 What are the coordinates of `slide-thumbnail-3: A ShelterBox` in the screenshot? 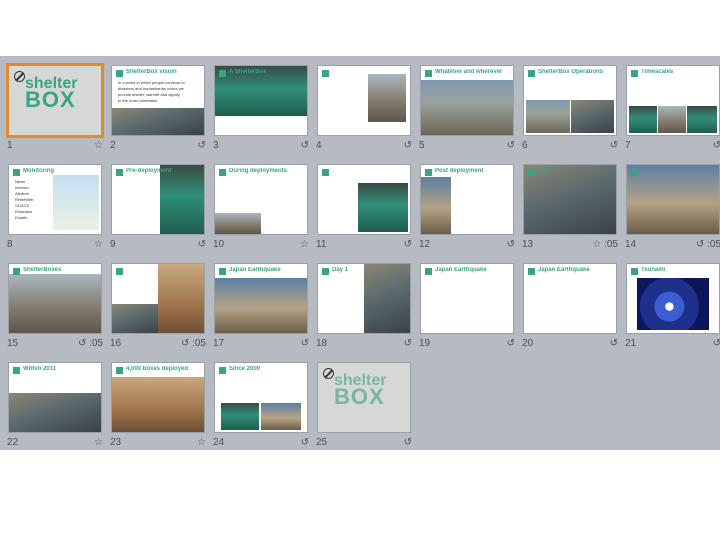 It's located at (261, 100).